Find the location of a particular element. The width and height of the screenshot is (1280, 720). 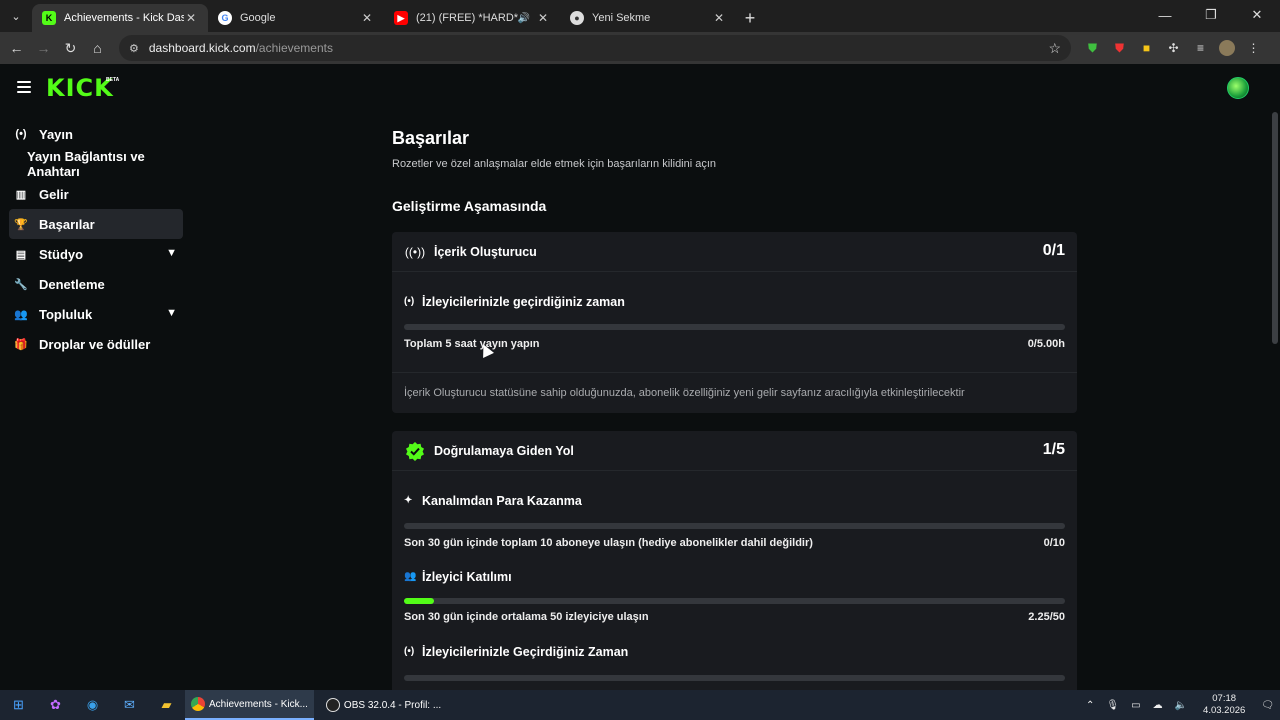

new-tab-icon: + is located at coordinates (750, 18).